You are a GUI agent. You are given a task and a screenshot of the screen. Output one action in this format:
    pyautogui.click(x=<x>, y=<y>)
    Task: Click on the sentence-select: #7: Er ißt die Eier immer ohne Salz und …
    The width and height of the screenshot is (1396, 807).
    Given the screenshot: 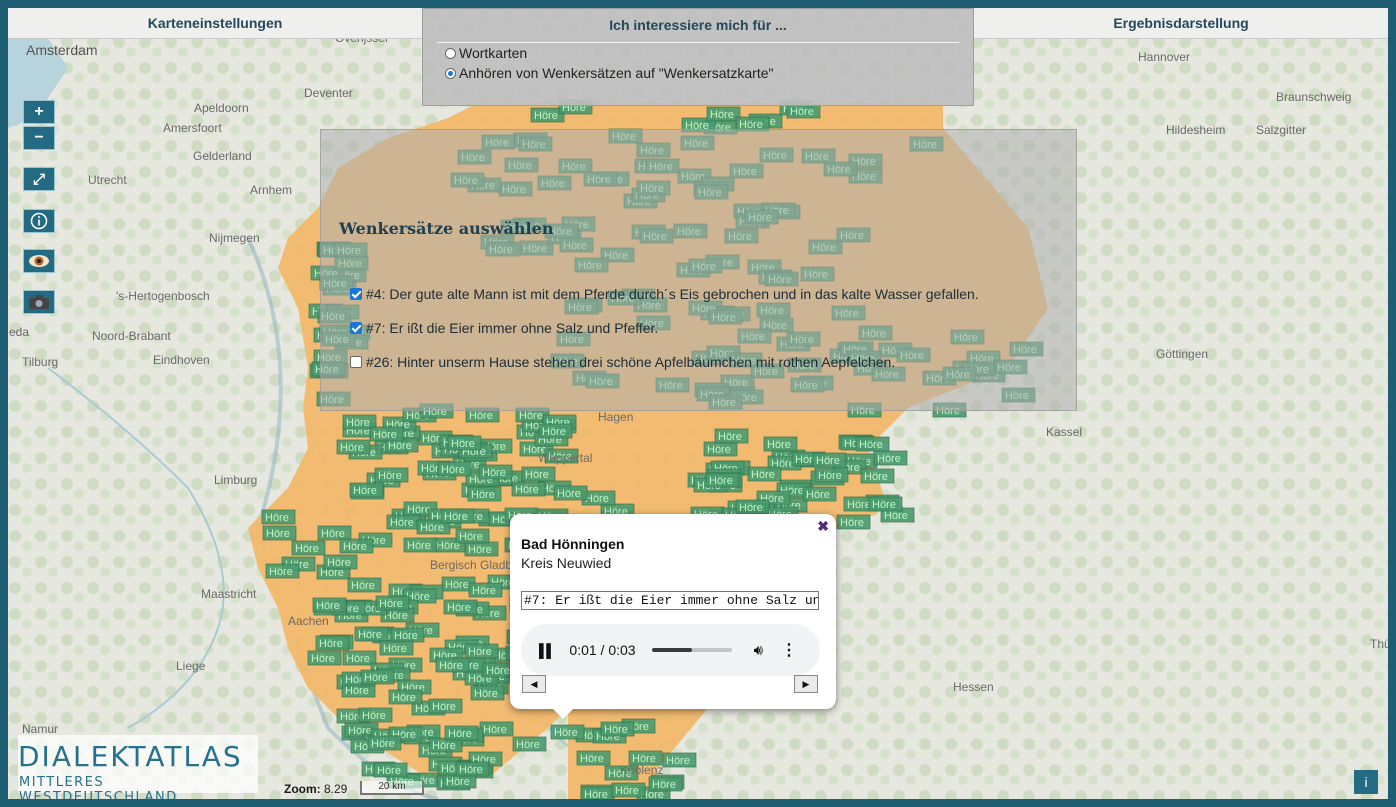 What is the action you would take?
    pyautogui.click(x=670, y=600)
    